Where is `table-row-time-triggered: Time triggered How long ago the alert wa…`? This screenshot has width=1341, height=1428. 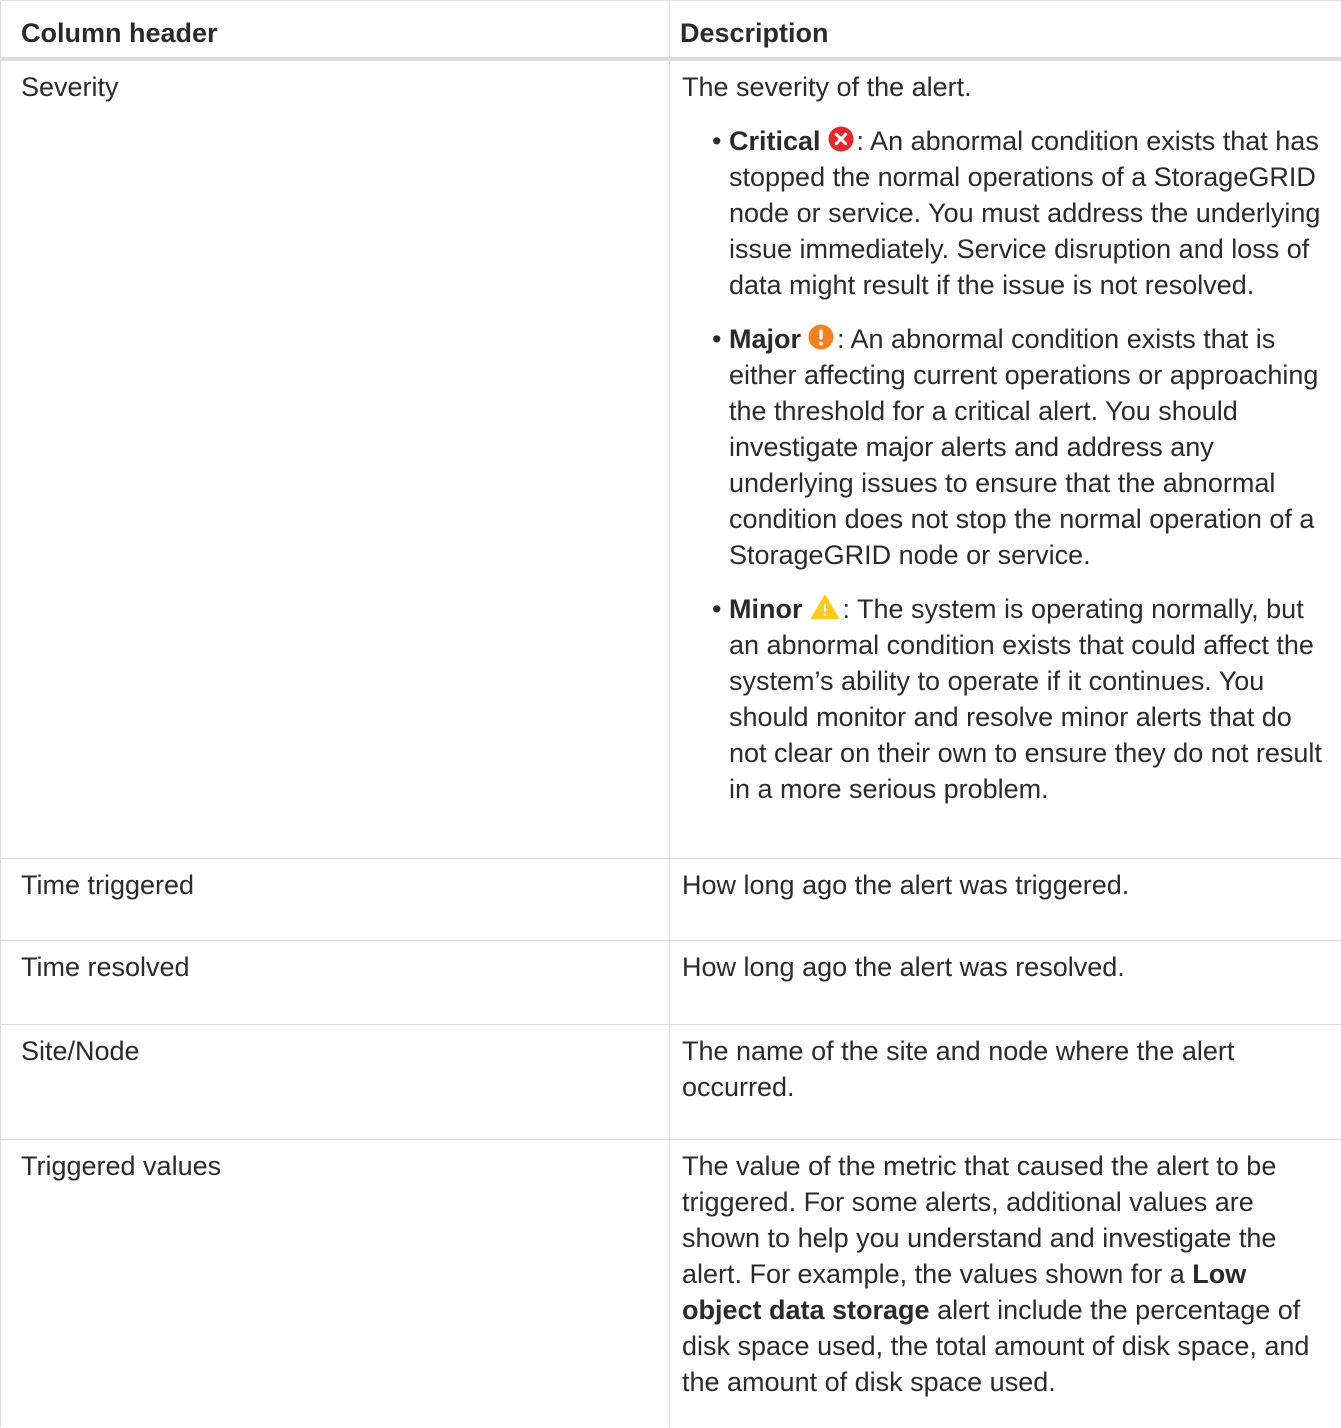
table-row-time-triggered: Time triggered How long ago the alert wa… is located at coordinates (670, 899).